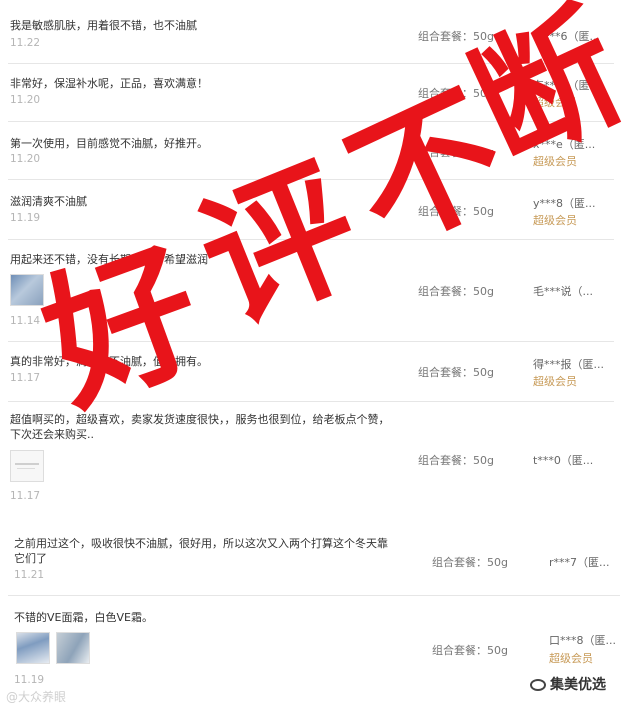 The height and width of the screenshot is (709, 640). I want to click on review-date: 11.14, so click(25, 321).